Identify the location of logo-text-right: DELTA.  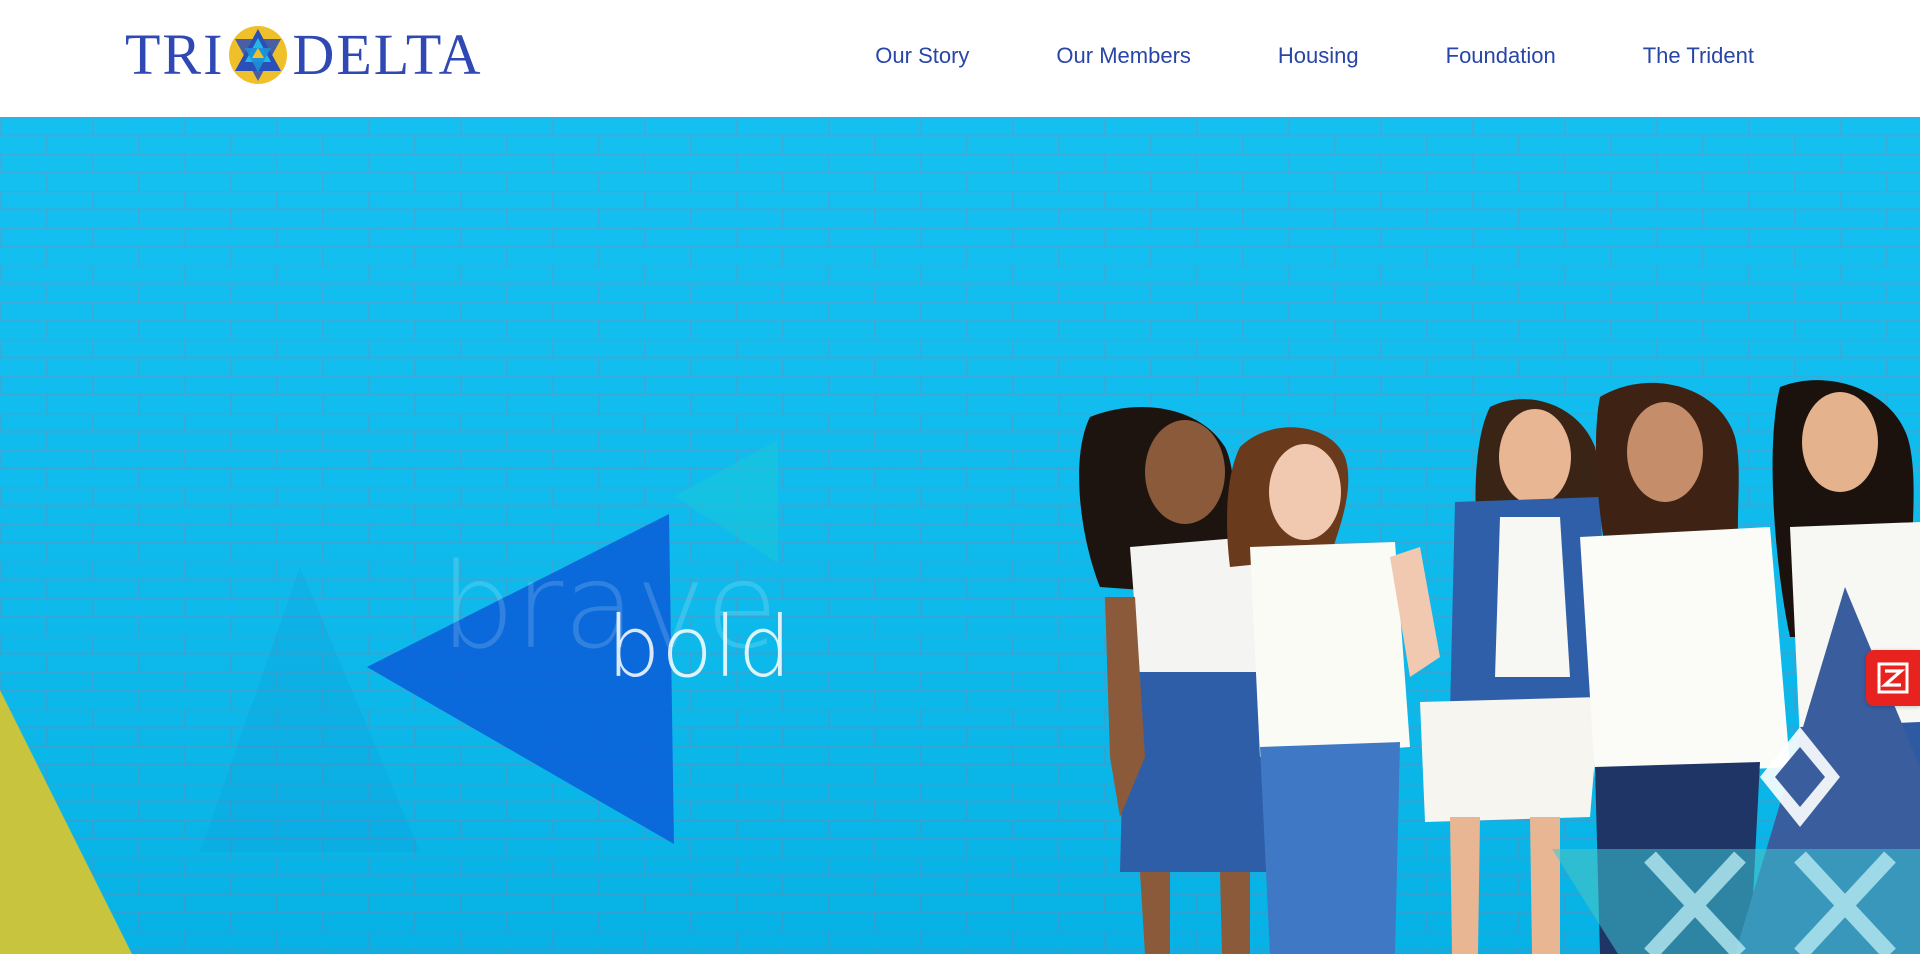
(387, 54).